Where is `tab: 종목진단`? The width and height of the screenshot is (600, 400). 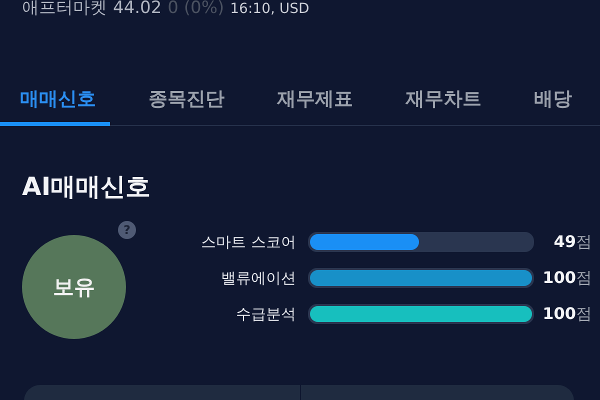 tab: 종목진단 is located at coordinates (183, 104).